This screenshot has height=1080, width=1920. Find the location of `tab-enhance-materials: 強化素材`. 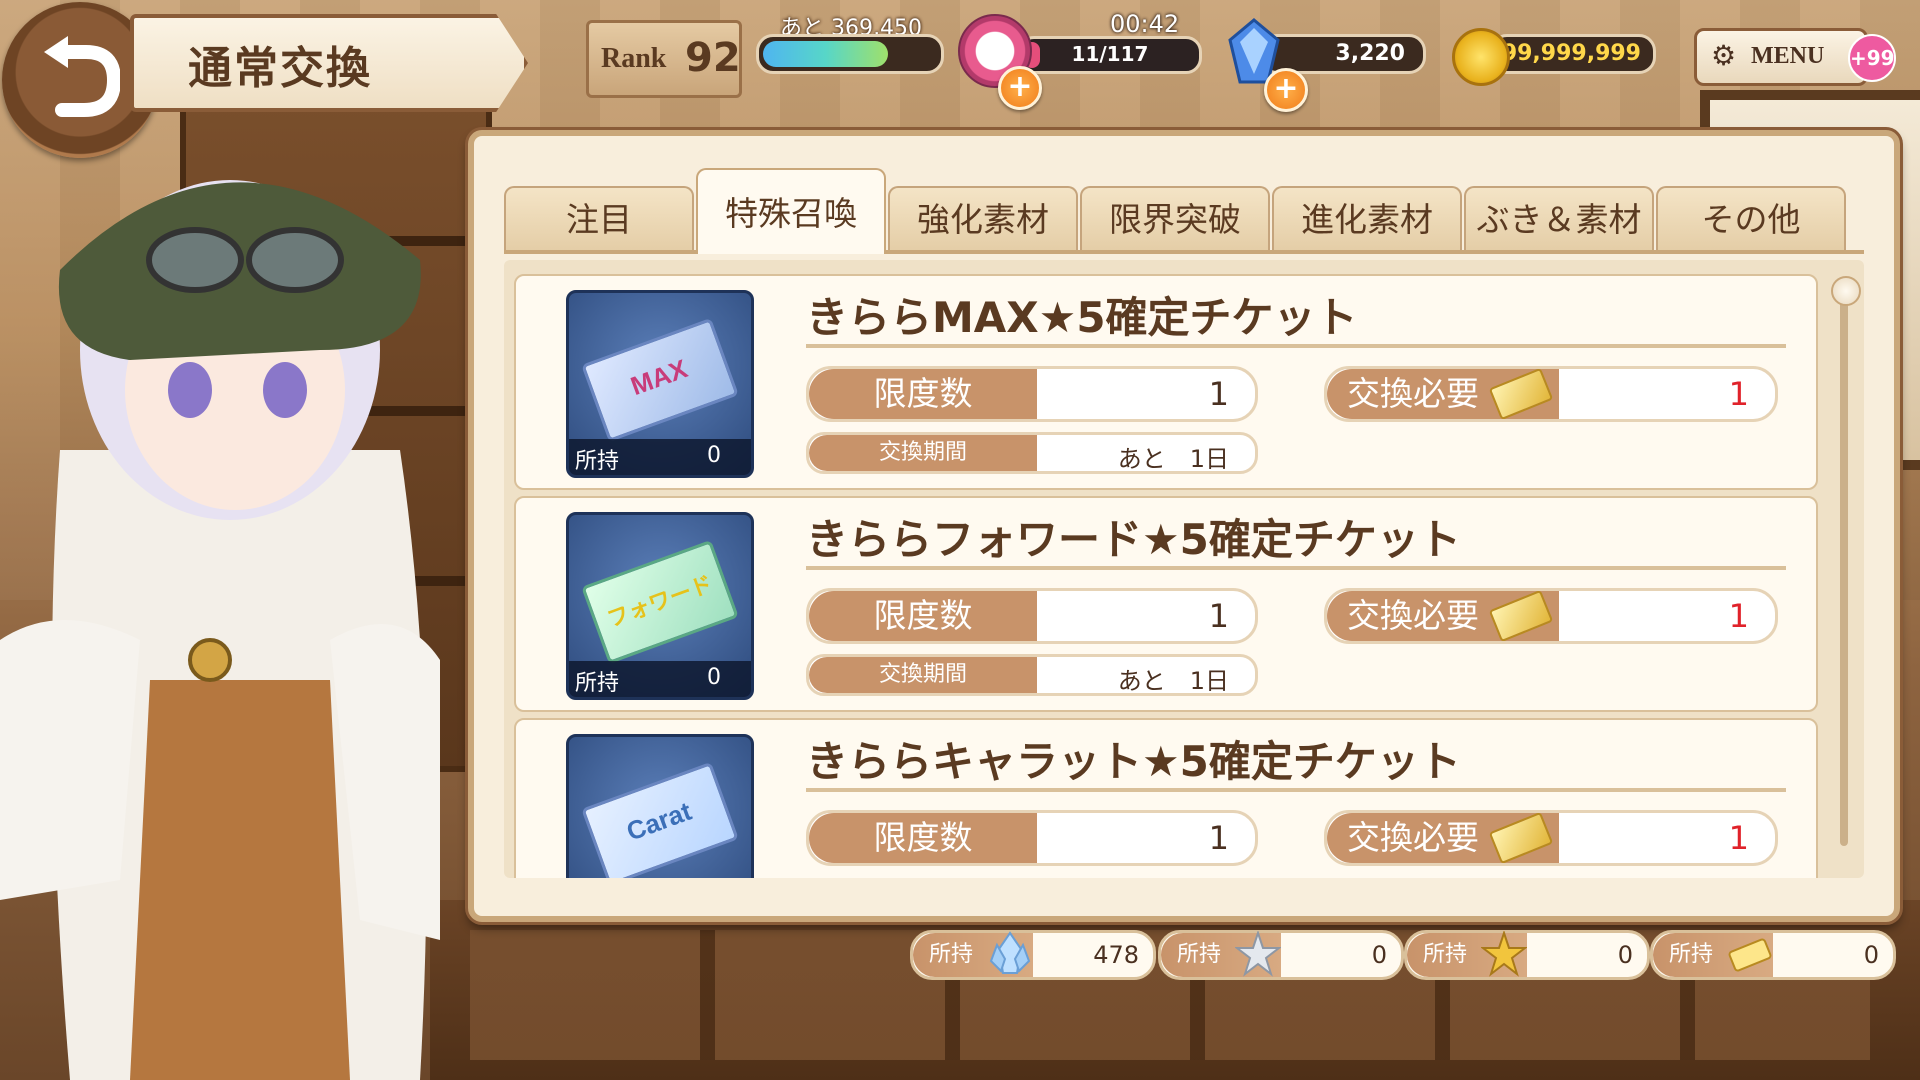

tab-enhance-materials: 強化素材 is located at coordinates (983, 219).